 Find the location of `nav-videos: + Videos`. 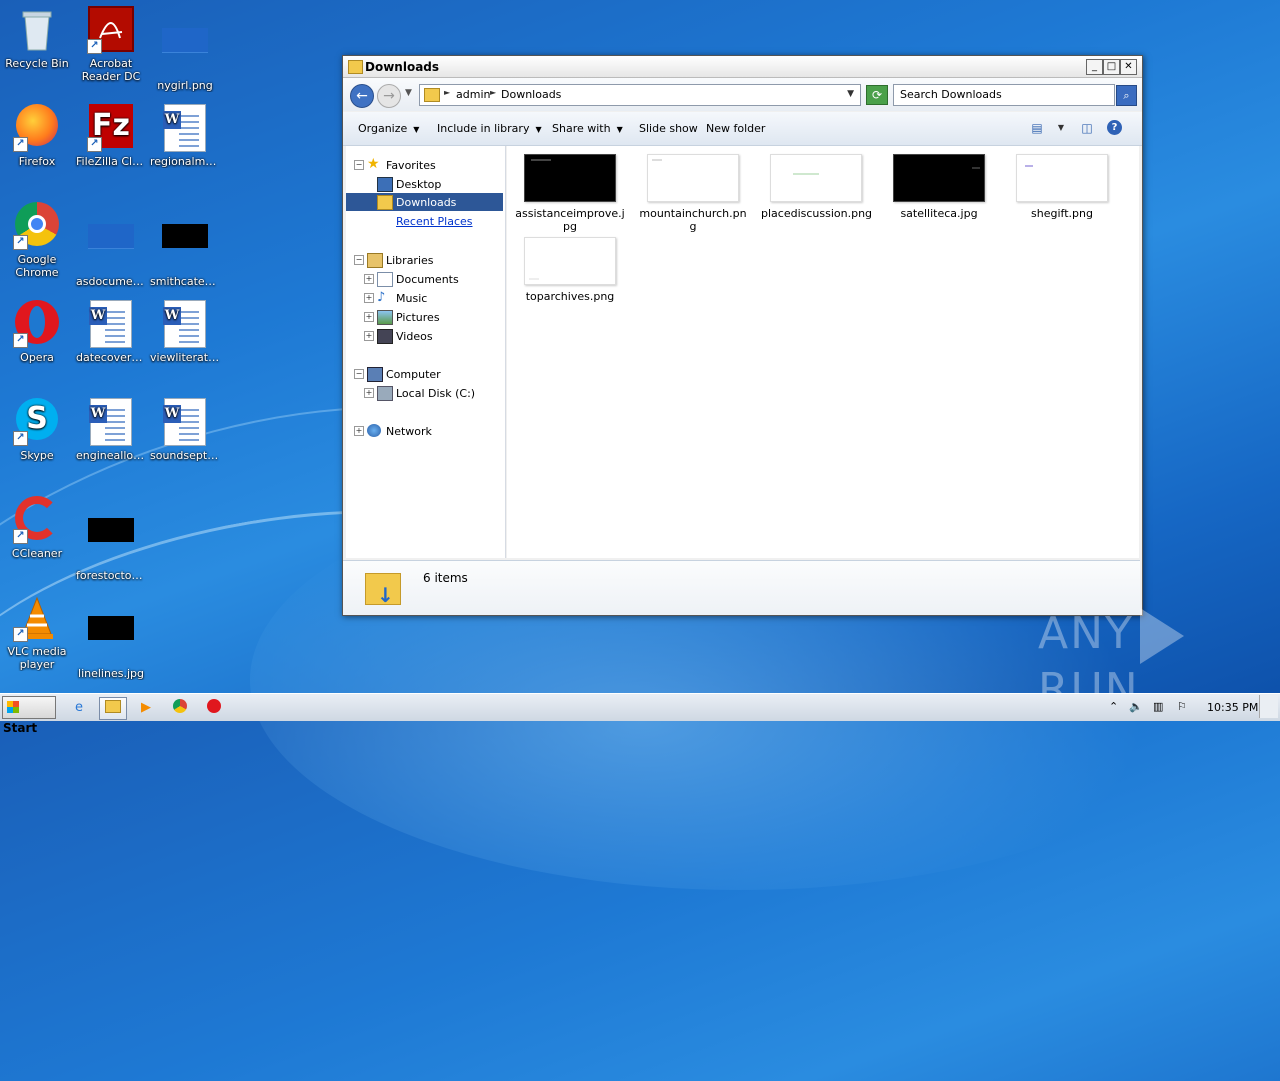

nav-videos: + Videos is located at coordinates (424, 336).